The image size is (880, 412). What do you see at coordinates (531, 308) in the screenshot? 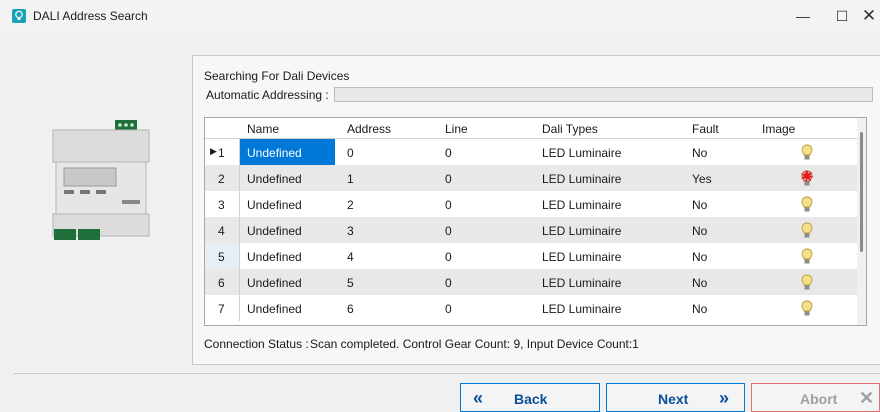
I see `table-row: 7 Undefined 6 0 LED Luminaire No` at bounding box center [531, 308].